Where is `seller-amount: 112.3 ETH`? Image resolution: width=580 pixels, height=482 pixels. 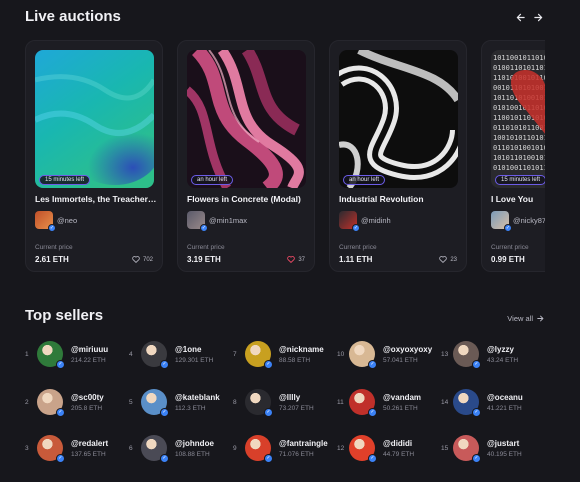 seller-amount: 112.3 ETH is located at coordinates (190, 408).